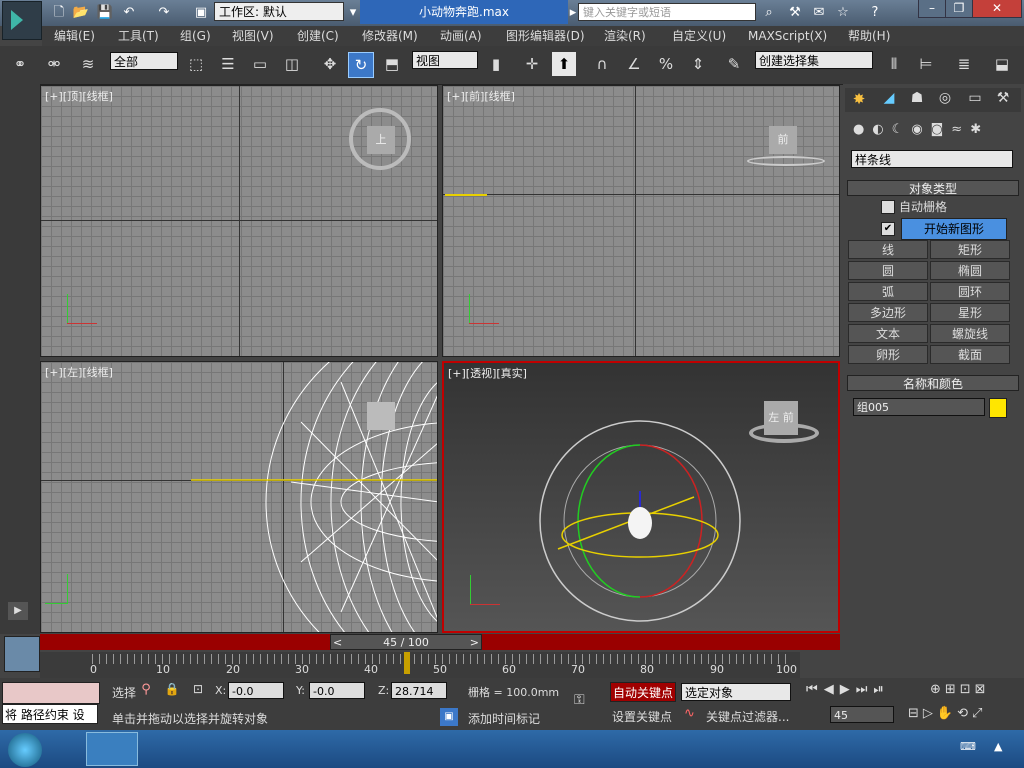 The width and height of the screenshot is (1024, 768). Describe the element at coordinates (406, 642) in the screenshot. I see `time-slider: < 45 / 100 >` at that location.